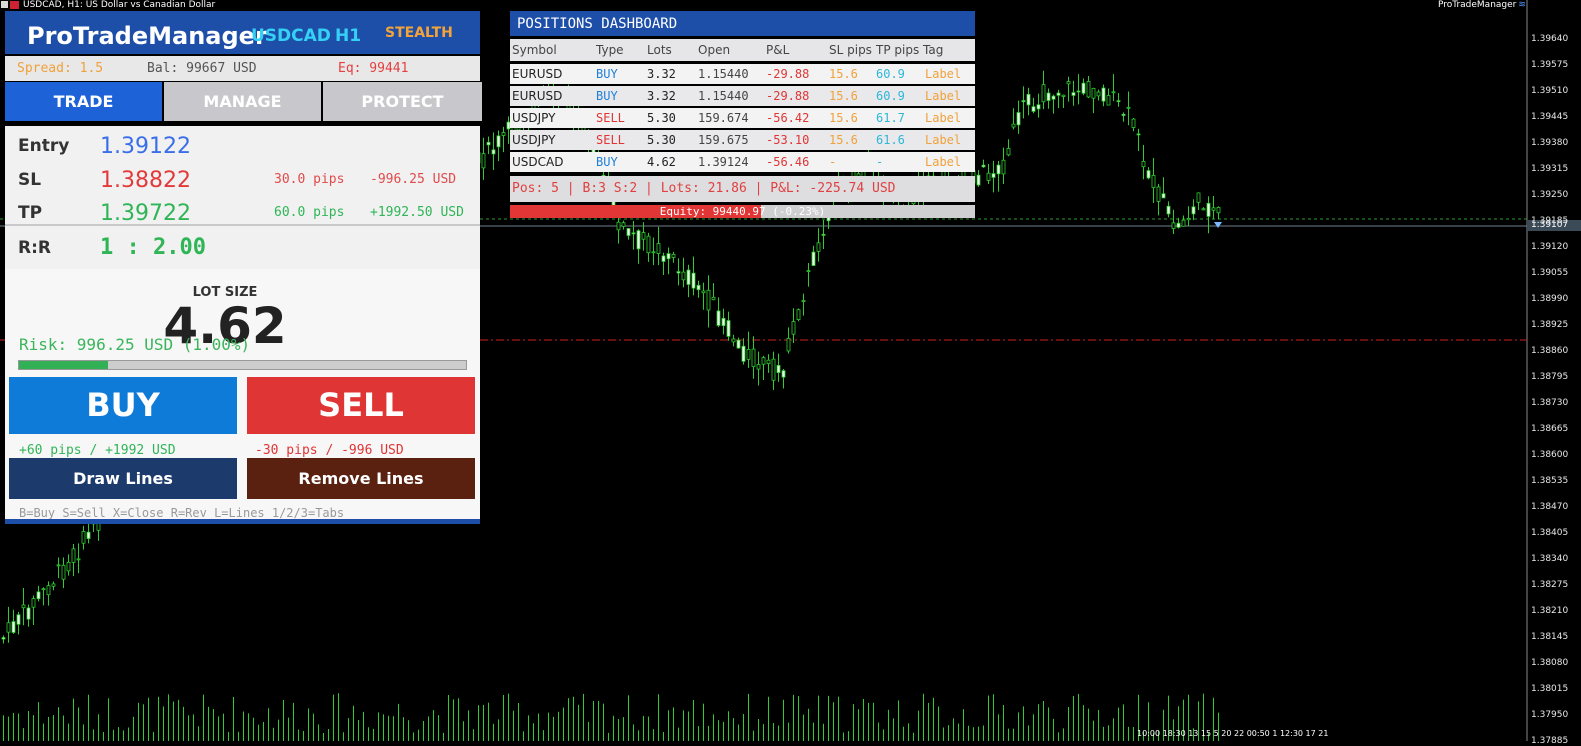 This screenshot has height=746, width=1581. I want to click on remove-lines-button: Remove Lines, so click(361, 478).